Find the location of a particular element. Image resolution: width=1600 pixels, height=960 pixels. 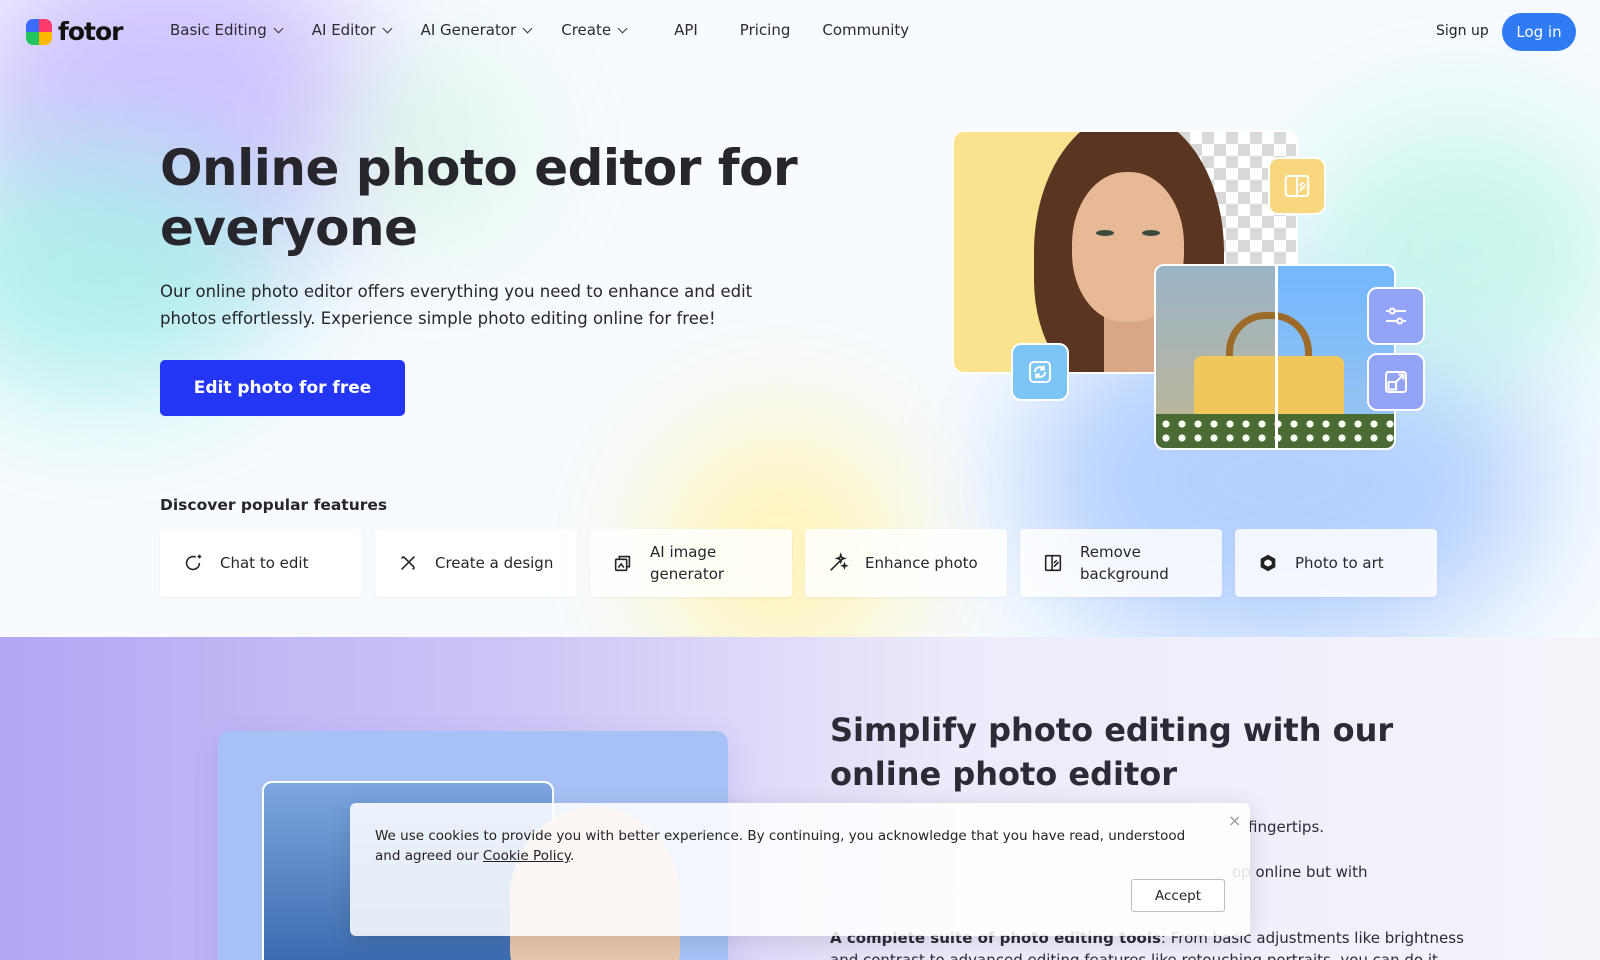

photo-art-icon is located at coordinates (1268, 563).